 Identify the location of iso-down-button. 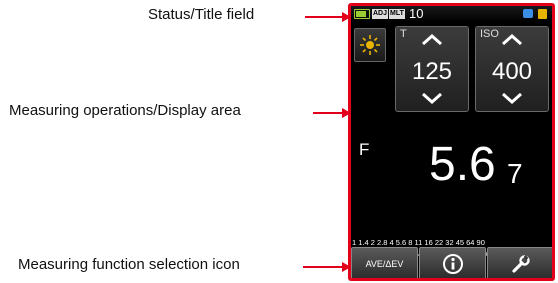
(512, 100).